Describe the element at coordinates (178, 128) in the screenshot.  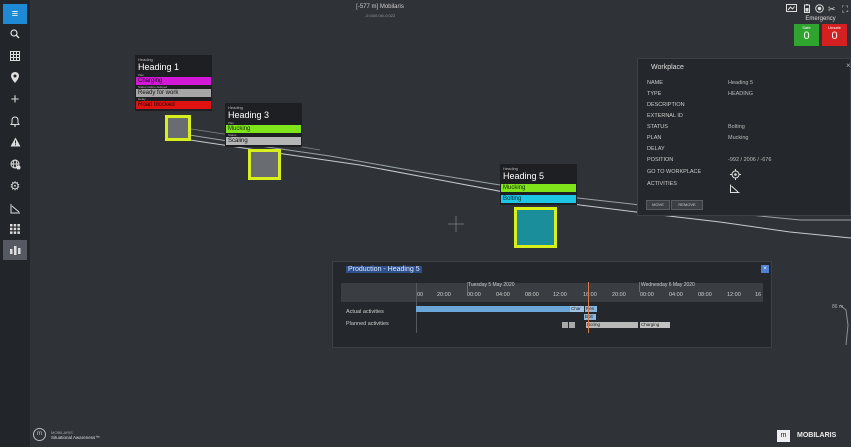
I see `heading-1-marker` at that location.